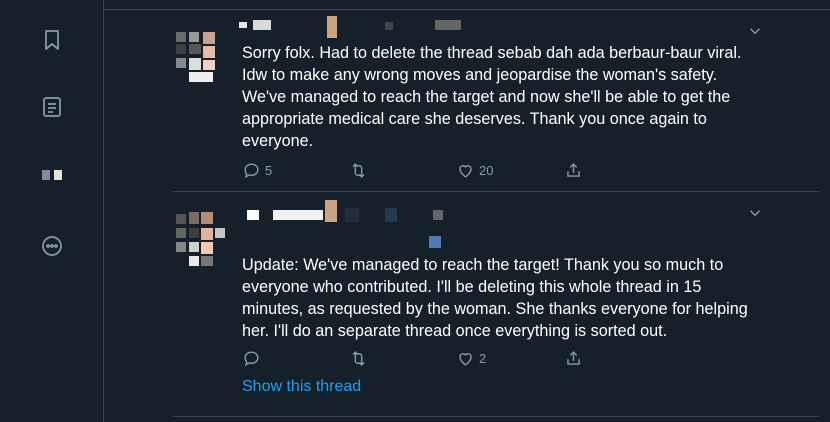 The width and height of the screenshot is (830, 422). What do you see at coordinates (253, 358) in the screenshot?
I see `reply-button` at bounding box center [253, 358].